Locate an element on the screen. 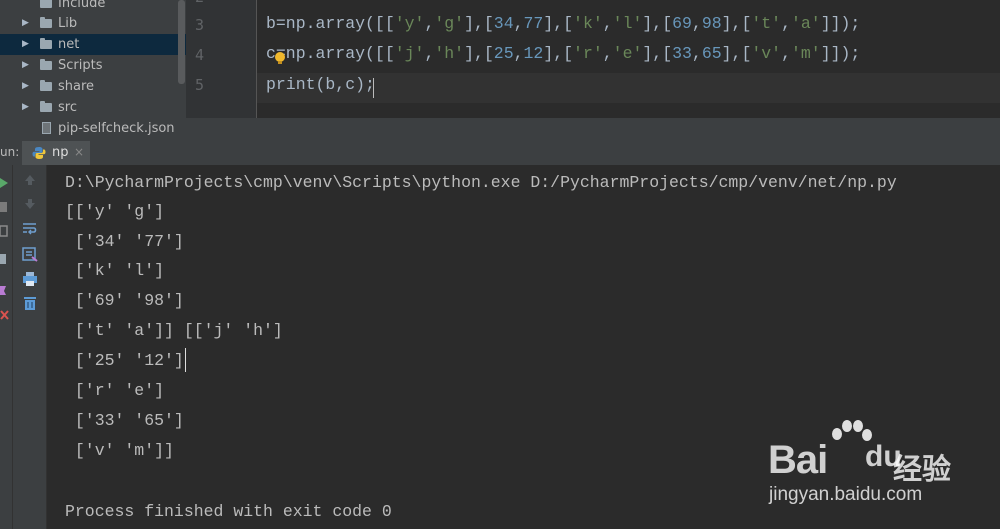  rerun-icon is located at coordinates (5, 183).